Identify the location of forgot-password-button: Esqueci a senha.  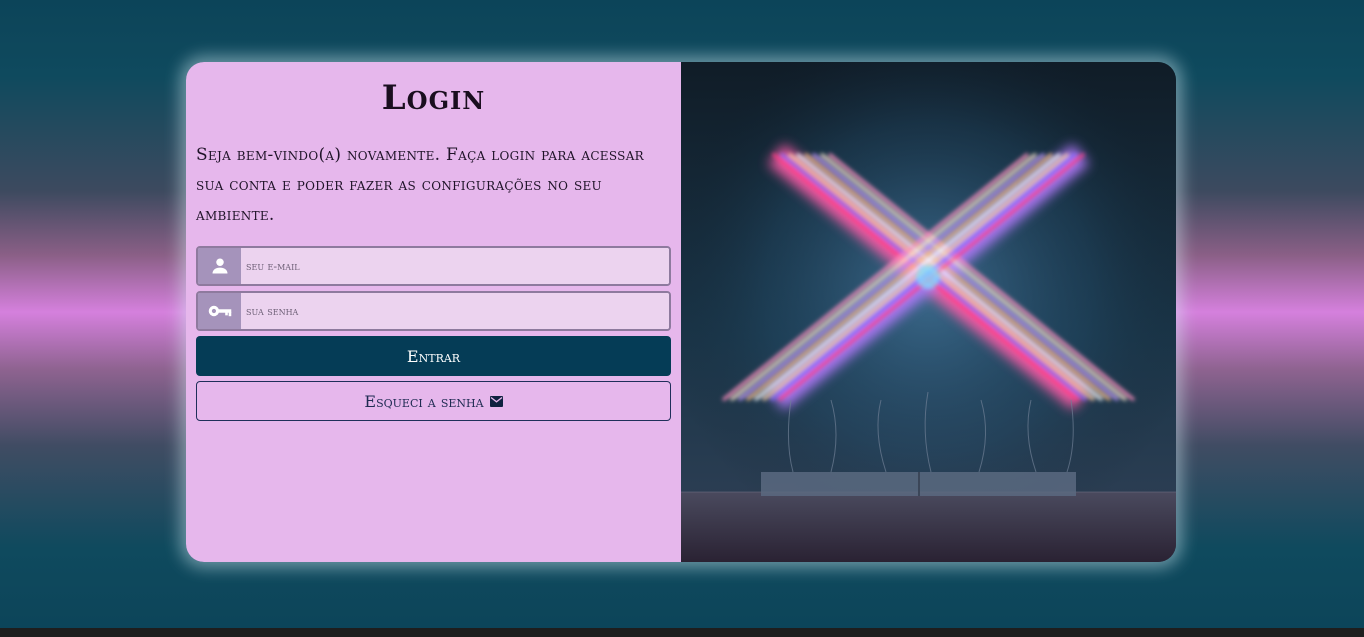
(433, 401).